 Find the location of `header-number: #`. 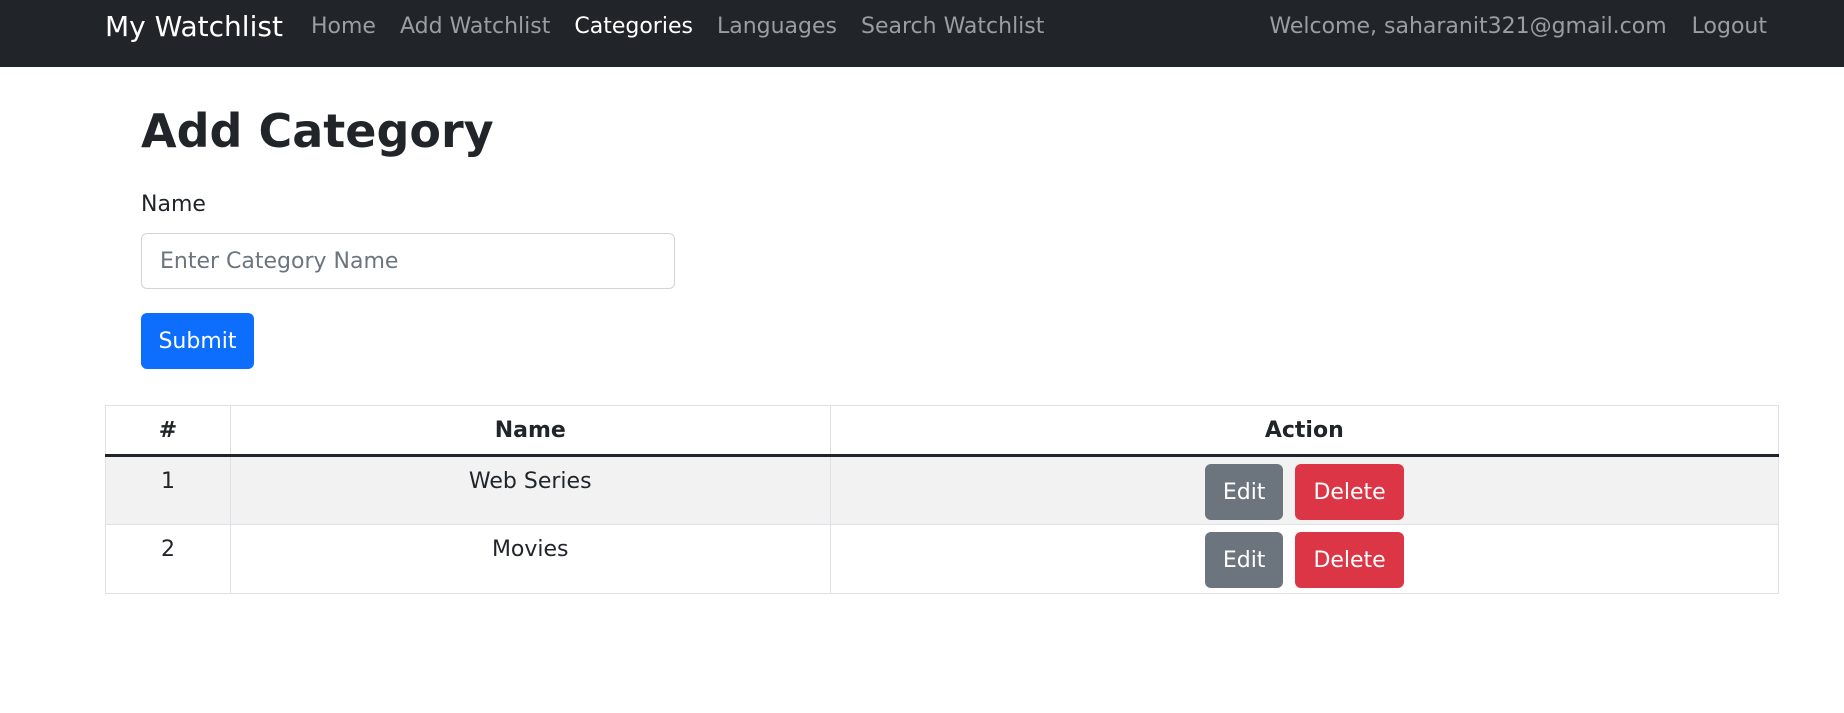

header-number: # is located at coordinates (168, 431).